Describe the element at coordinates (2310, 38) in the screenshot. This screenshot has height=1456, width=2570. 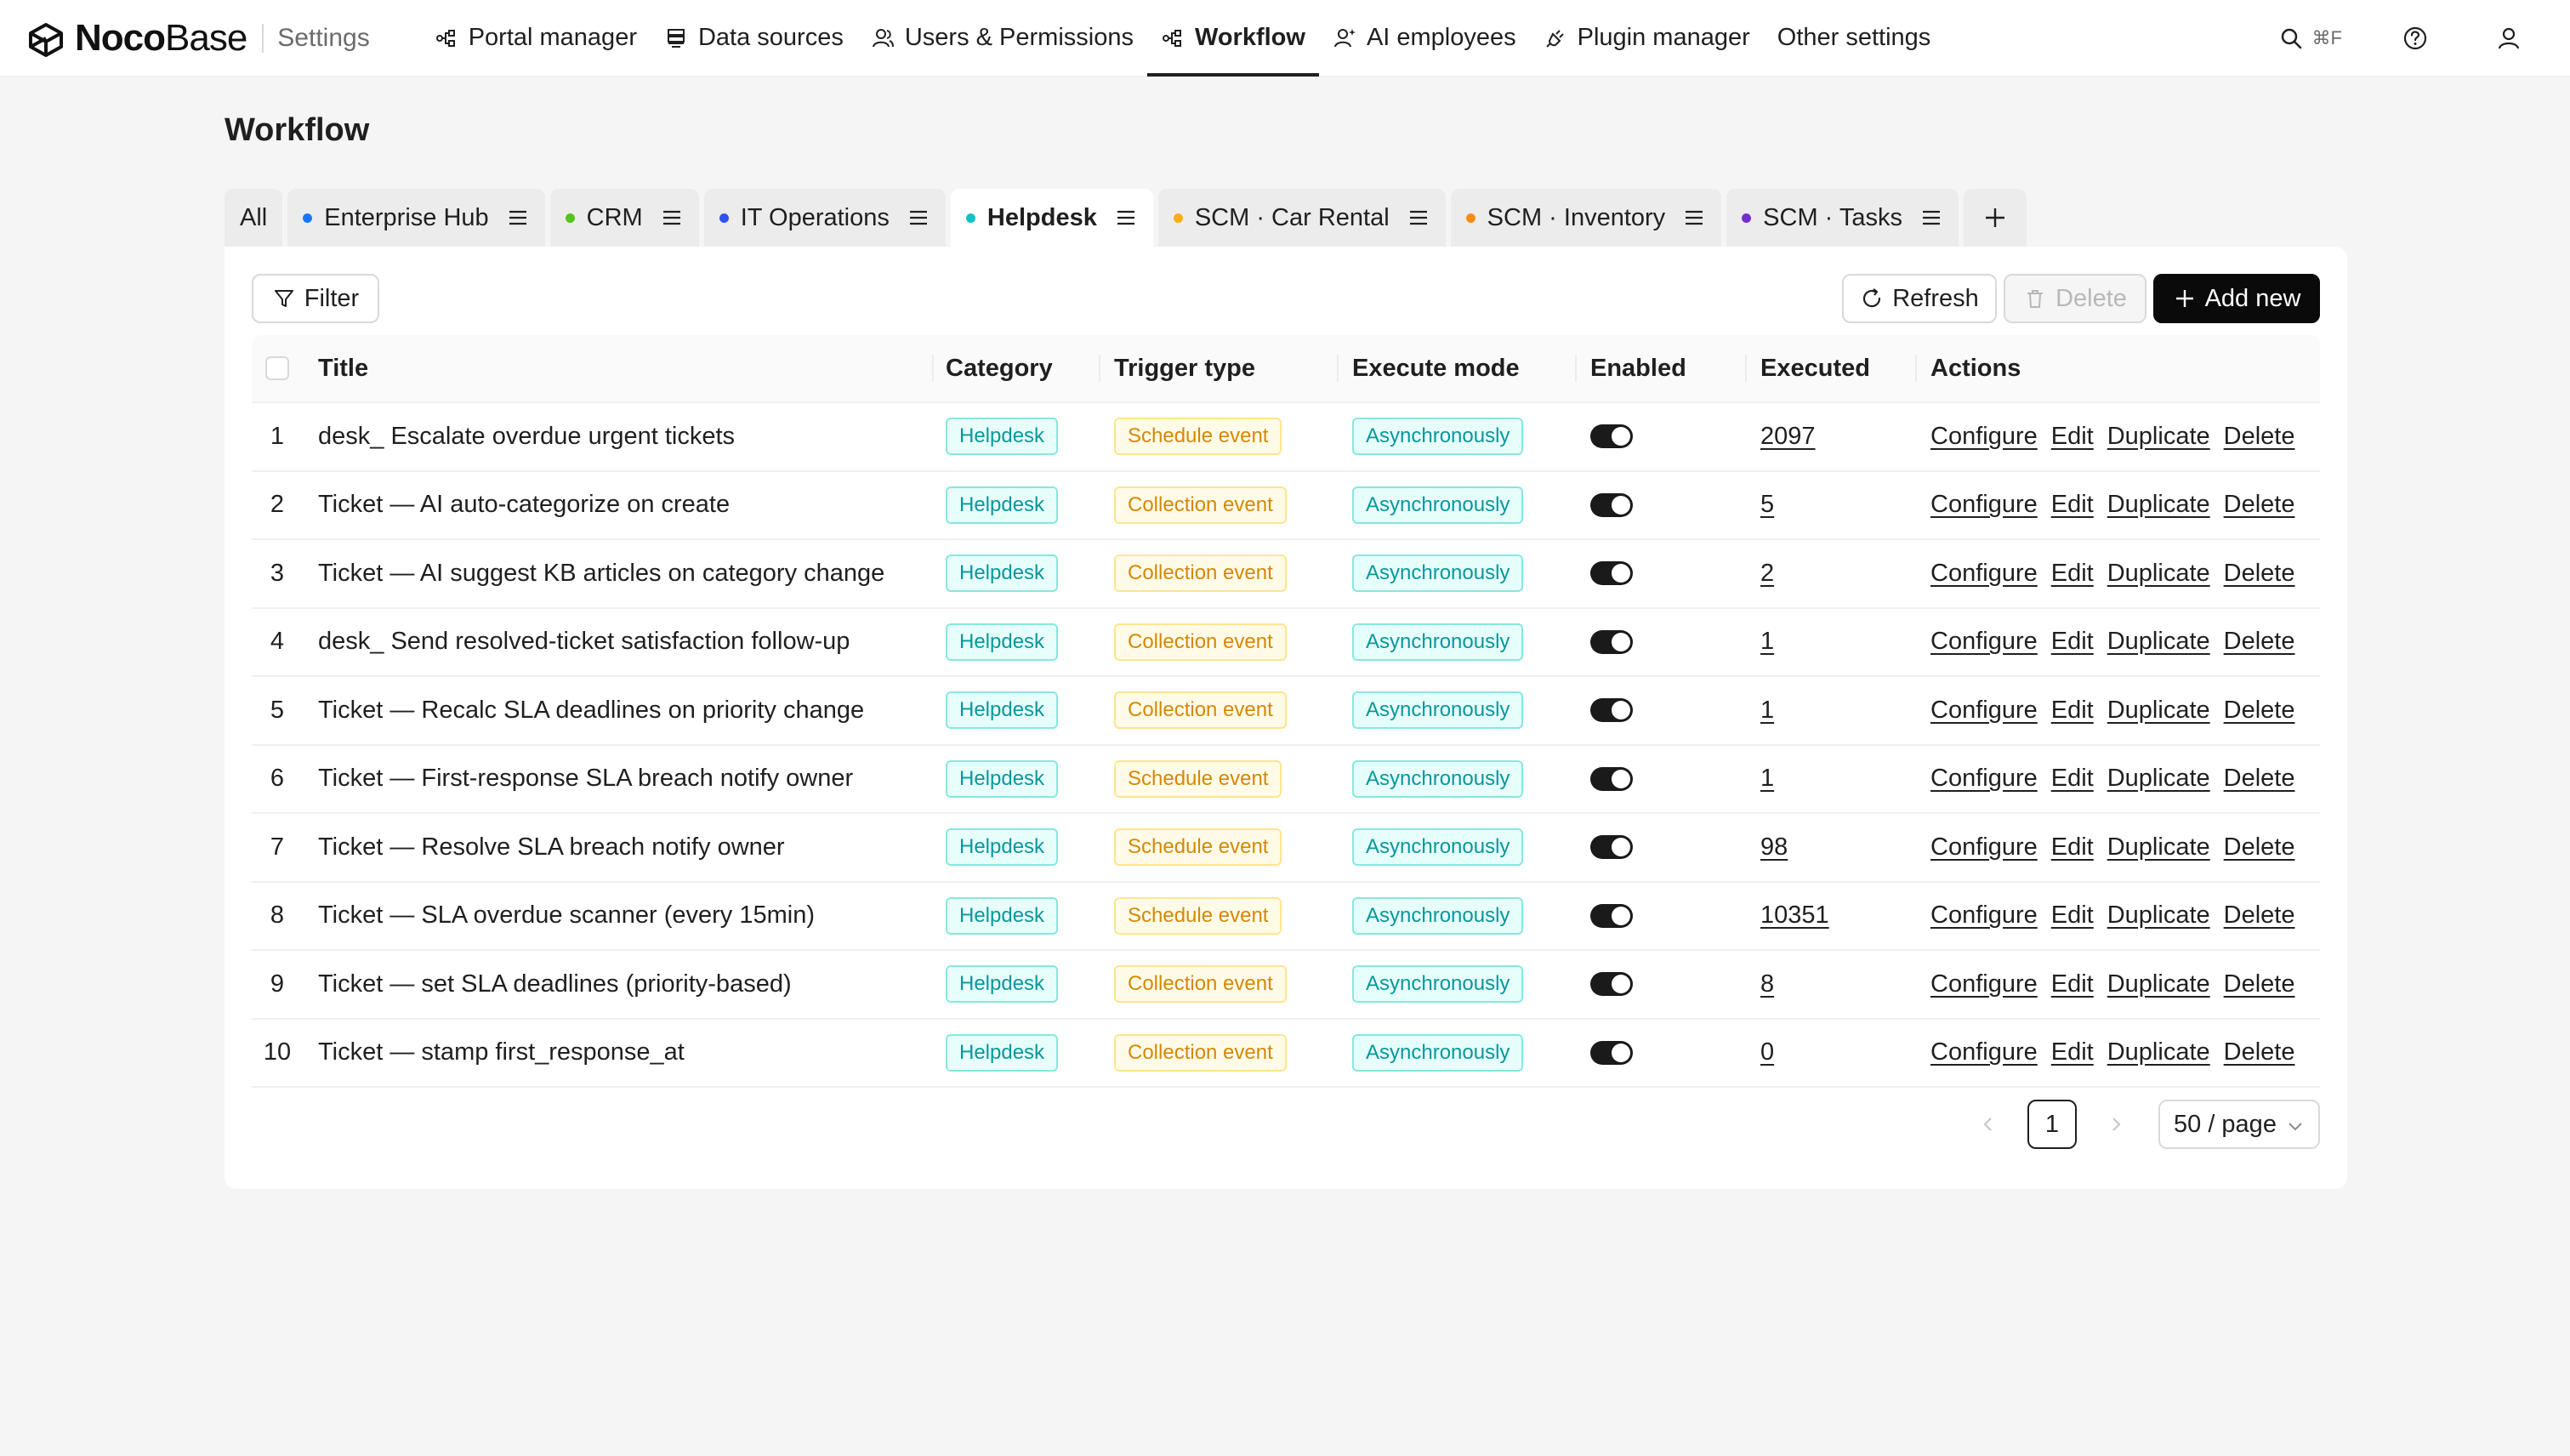
I see `search-button: ⌘F` at that location.